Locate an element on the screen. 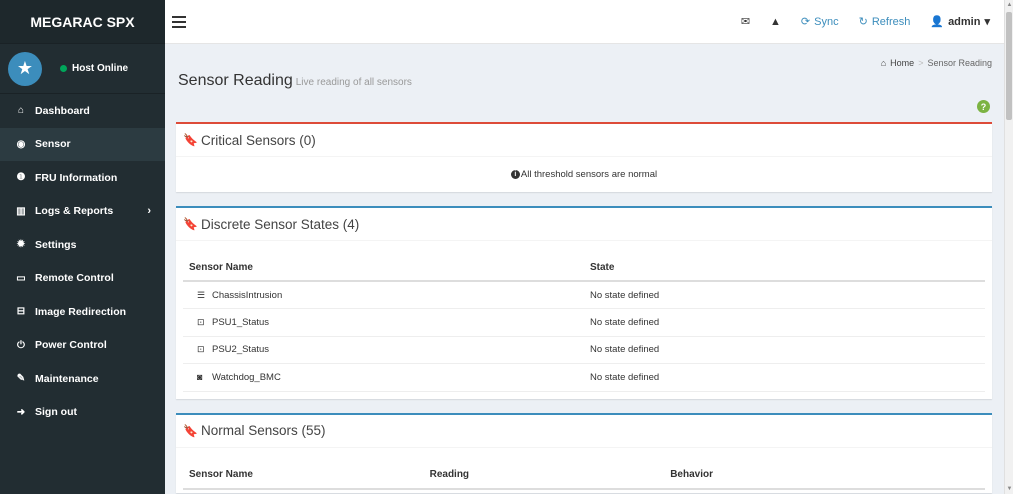 The height and width of the screenshot is (494, 1013). normal-table: Sensor Name Reading Behavior is located at coordinates (584, 475).